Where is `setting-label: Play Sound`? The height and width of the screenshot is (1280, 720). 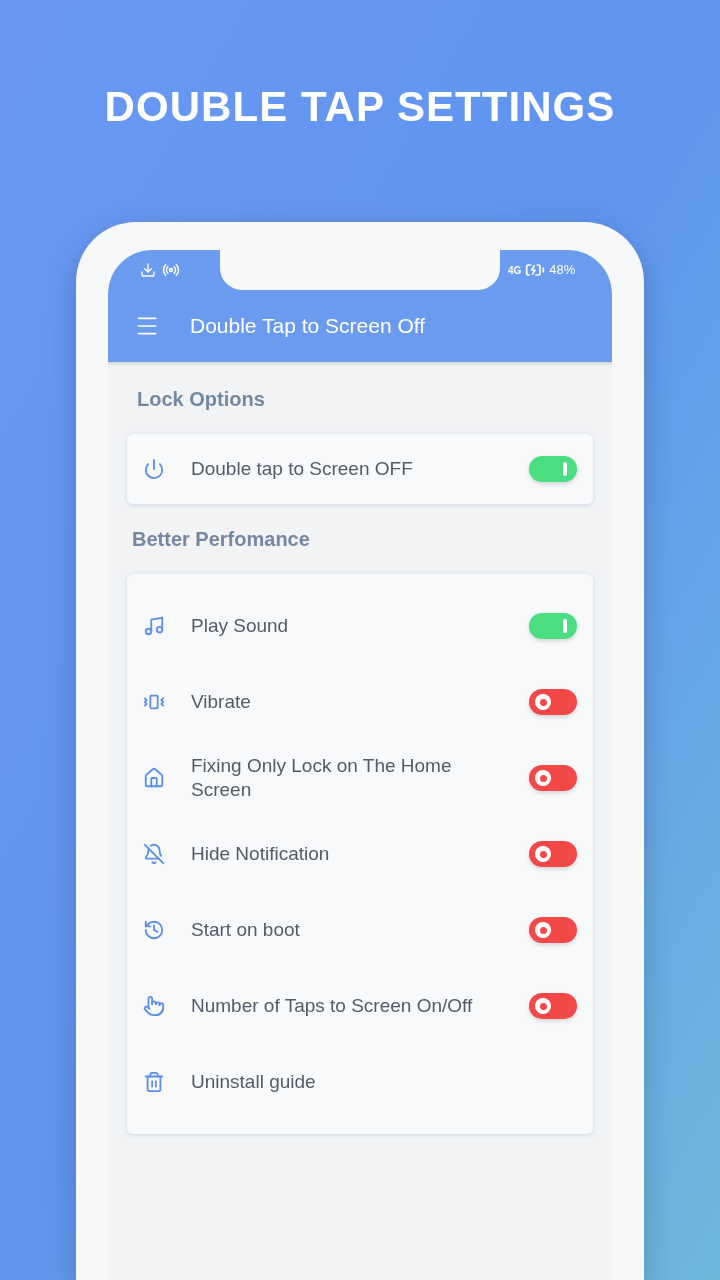 setting-label: Play Sound is located at coordinates (240, 626).